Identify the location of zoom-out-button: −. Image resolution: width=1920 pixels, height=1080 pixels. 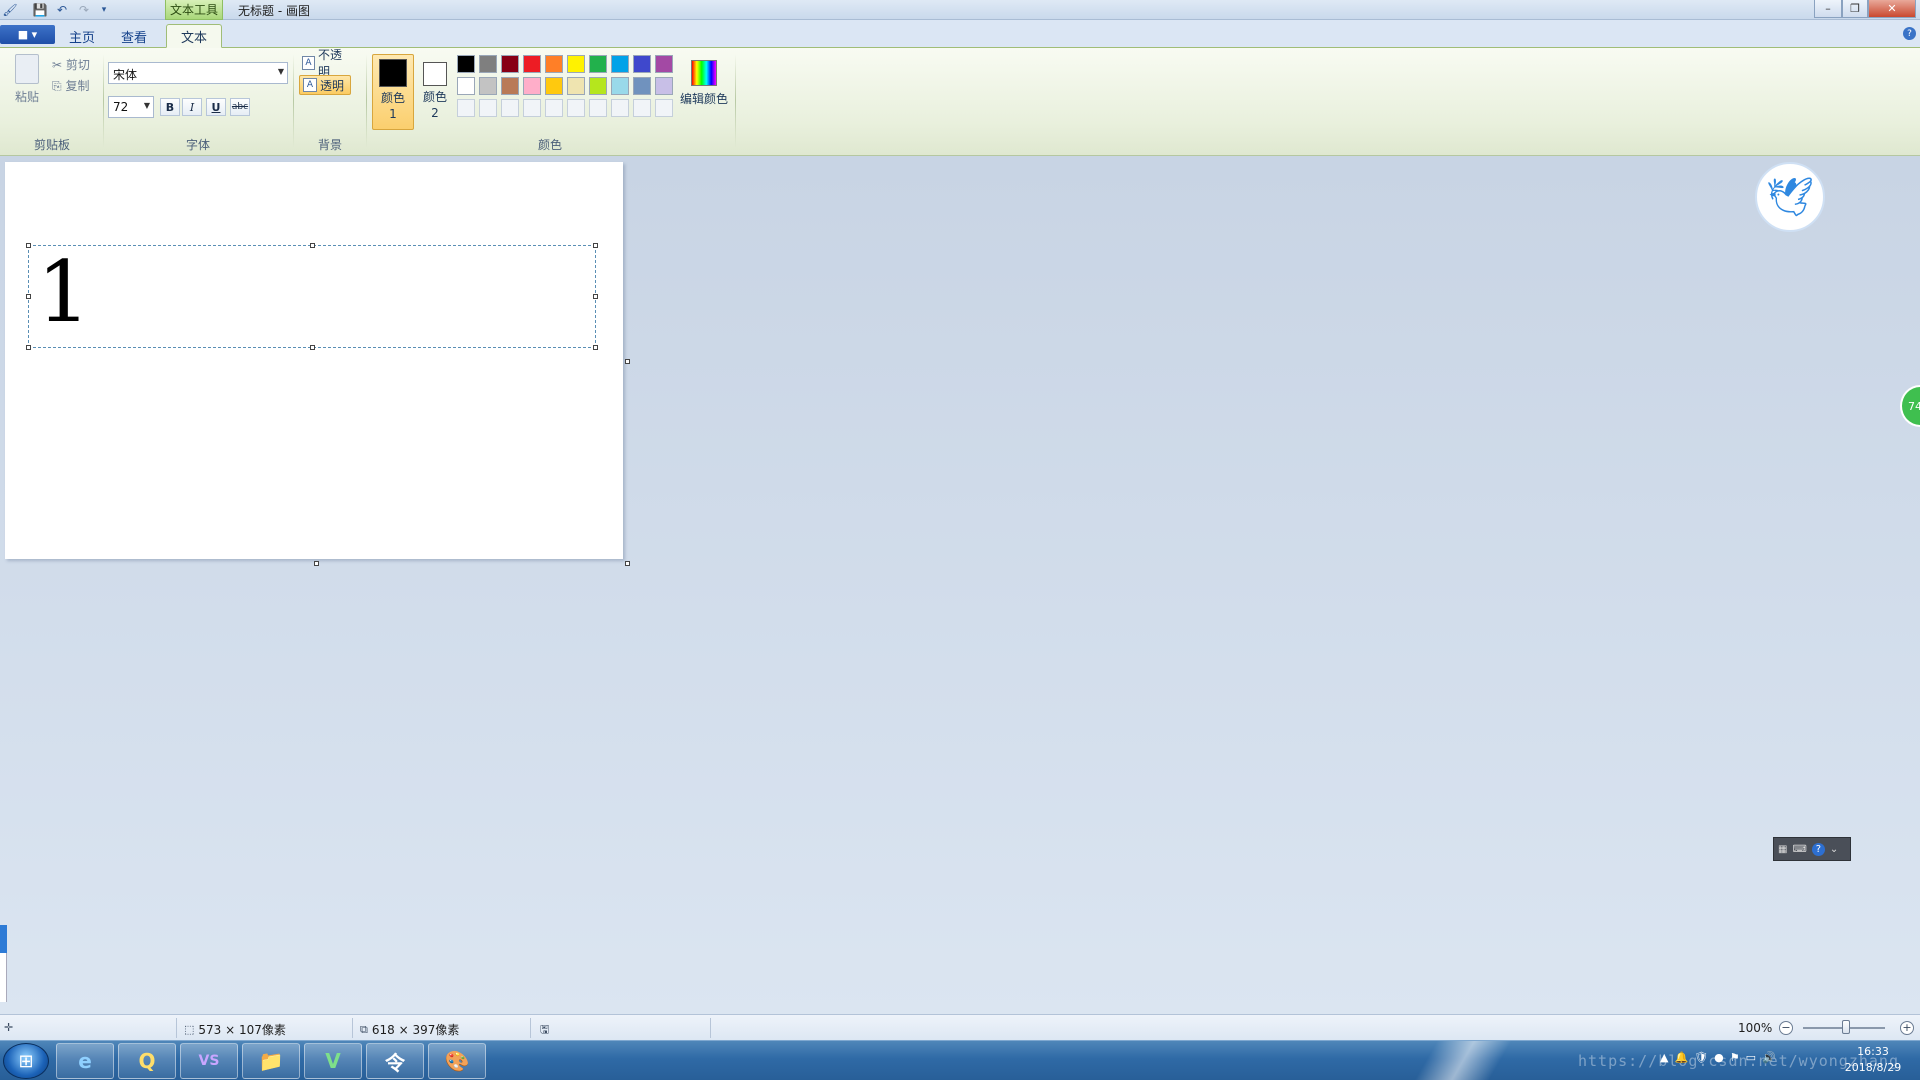
(1786, 1028).